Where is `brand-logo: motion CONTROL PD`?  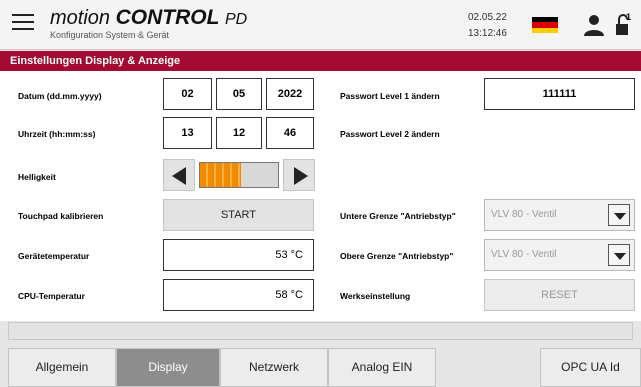 brand-logo: motion CONTROL PD is located at coordinates (148, 18).